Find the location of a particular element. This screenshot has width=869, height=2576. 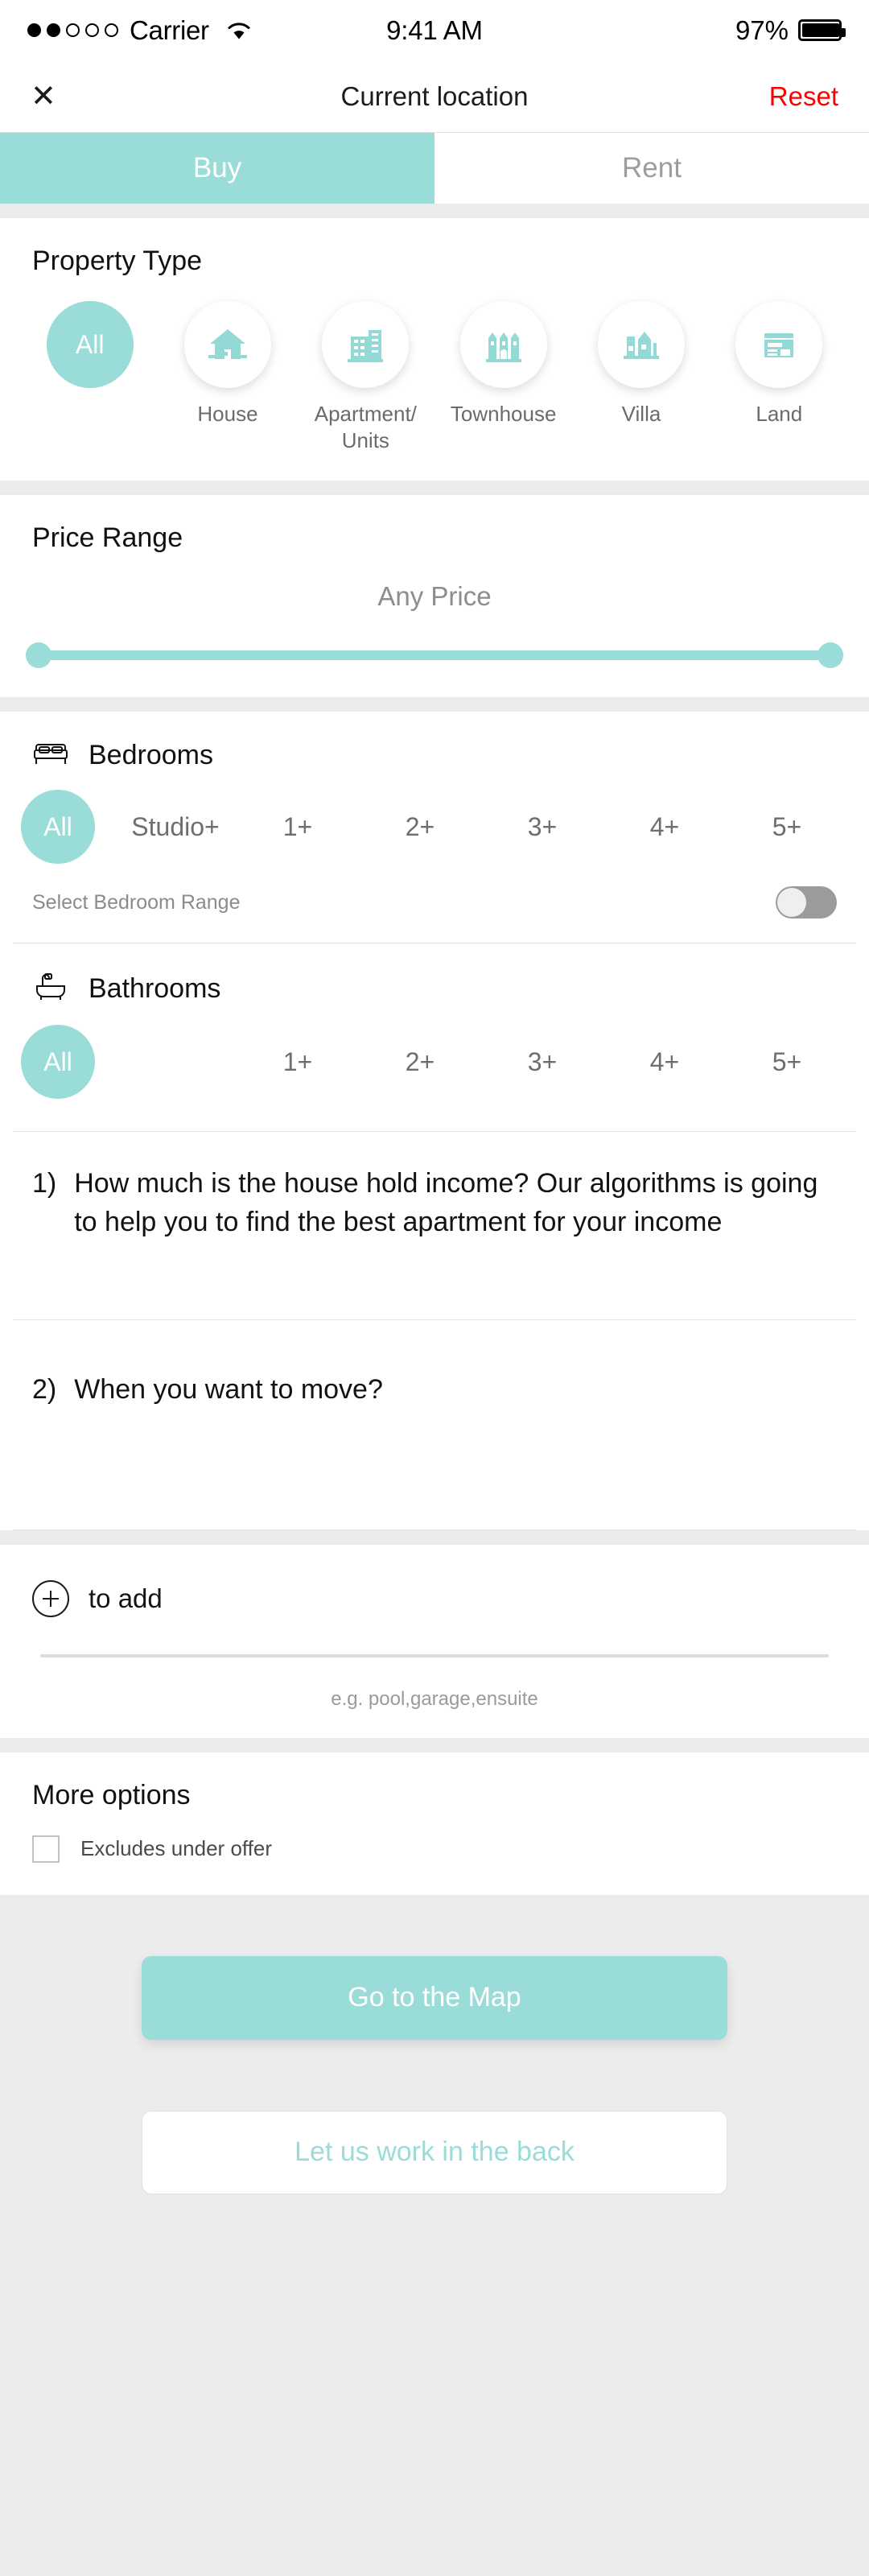

page-title: Current location is located at coordinates (434, 95).